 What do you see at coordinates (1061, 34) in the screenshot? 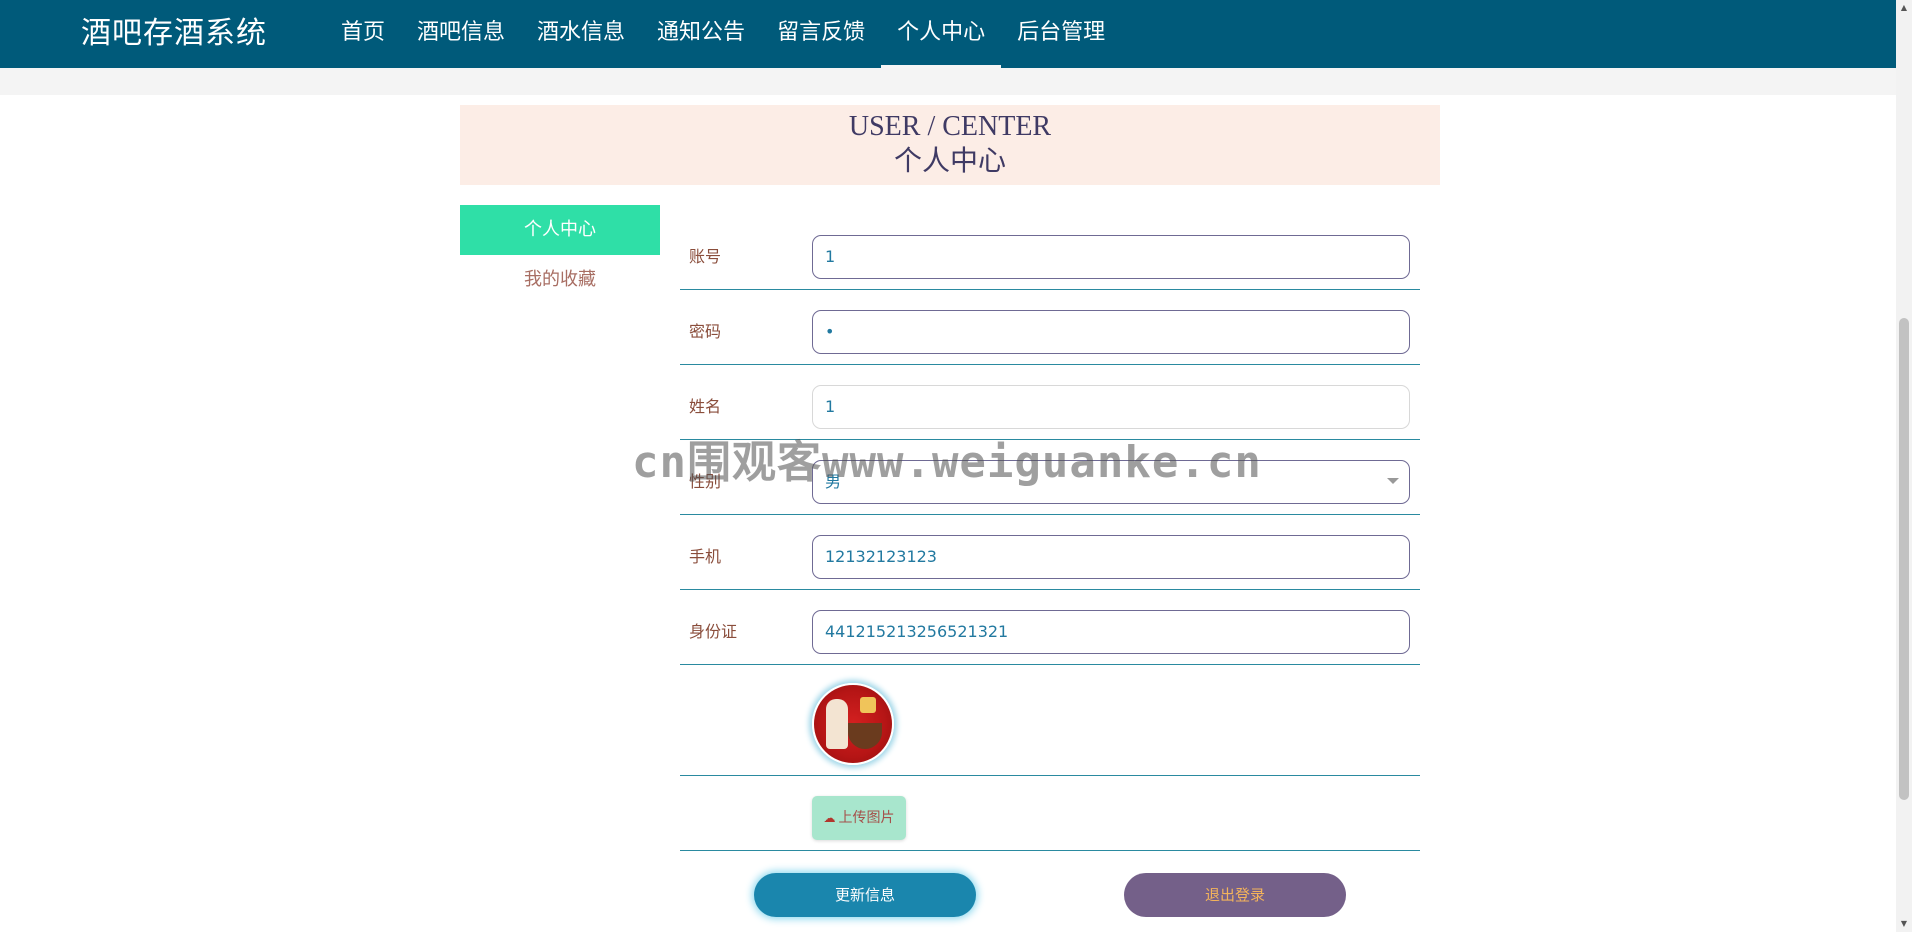
I see `nav-admin: 后台管理` at bounding box center [1061, 34].